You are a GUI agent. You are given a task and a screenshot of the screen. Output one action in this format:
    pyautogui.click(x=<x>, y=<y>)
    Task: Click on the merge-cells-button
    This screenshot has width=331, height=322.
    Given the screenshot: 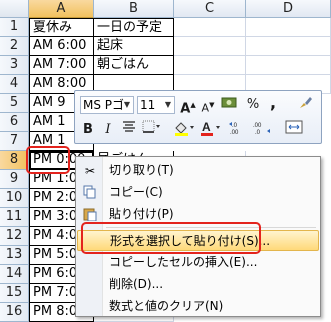 What is the action you would take?
    pyautogui.click(x=294, y=130)
    